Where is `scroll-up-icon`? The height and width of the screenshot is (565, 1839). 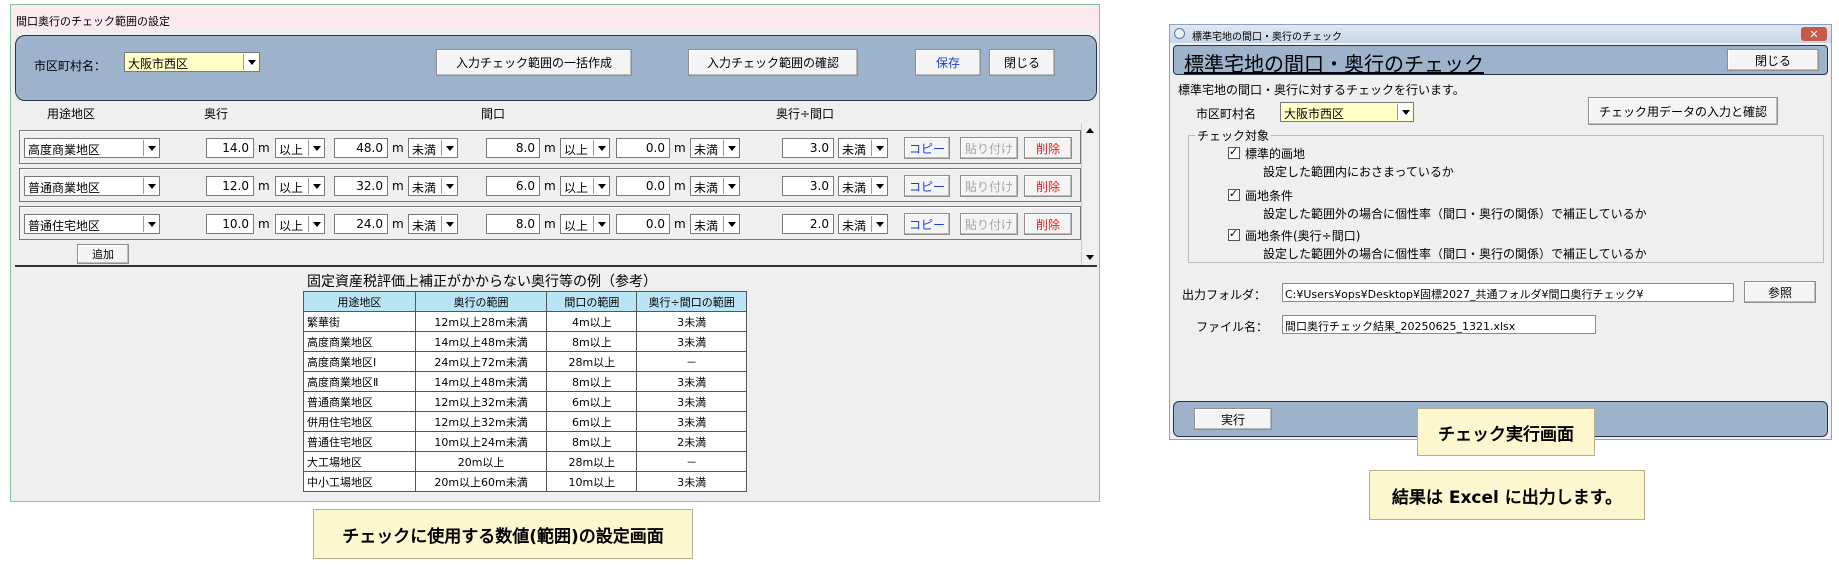
scroll-up-icon is located at coordinates (1090, 131).